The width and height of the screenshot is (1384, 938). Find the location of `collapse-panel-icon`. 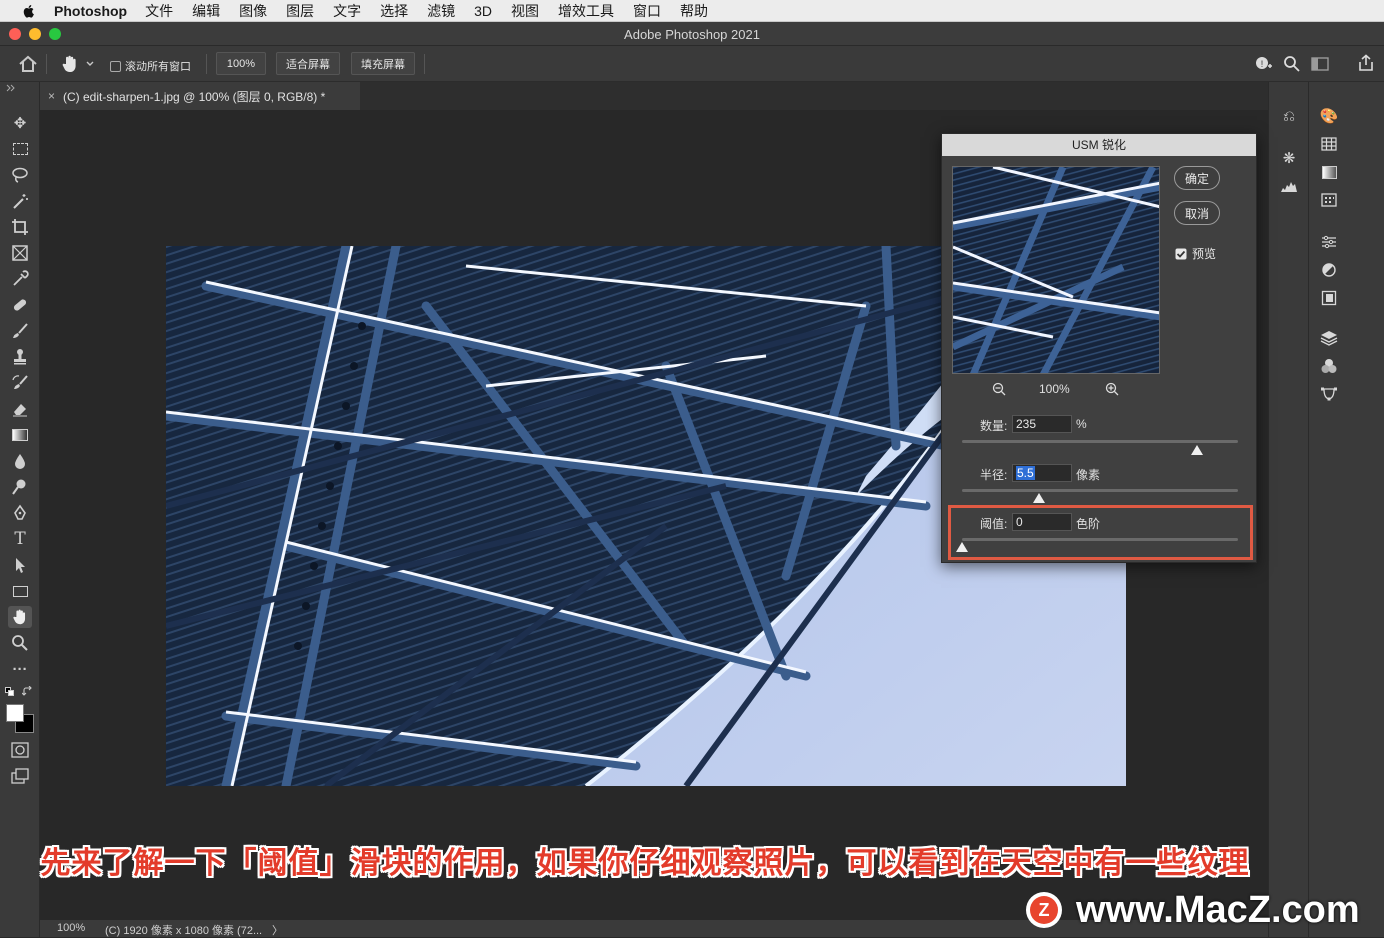

collapse-panel-icon is located at coordinates (11, 88).